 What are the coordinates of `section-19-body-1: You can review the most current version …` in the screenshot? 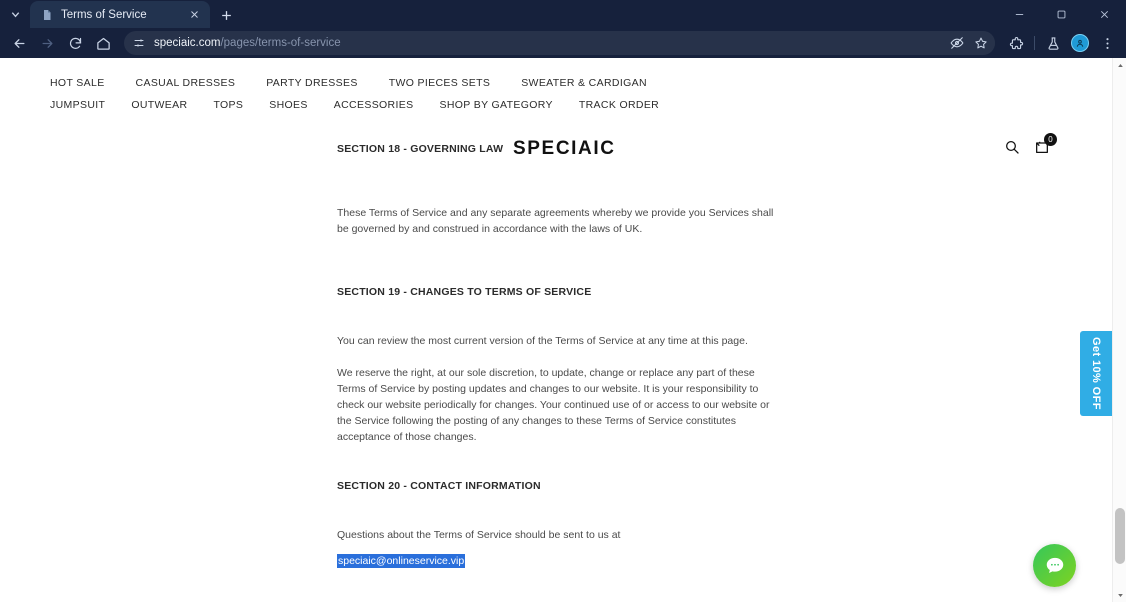 It's located at (542, 341).